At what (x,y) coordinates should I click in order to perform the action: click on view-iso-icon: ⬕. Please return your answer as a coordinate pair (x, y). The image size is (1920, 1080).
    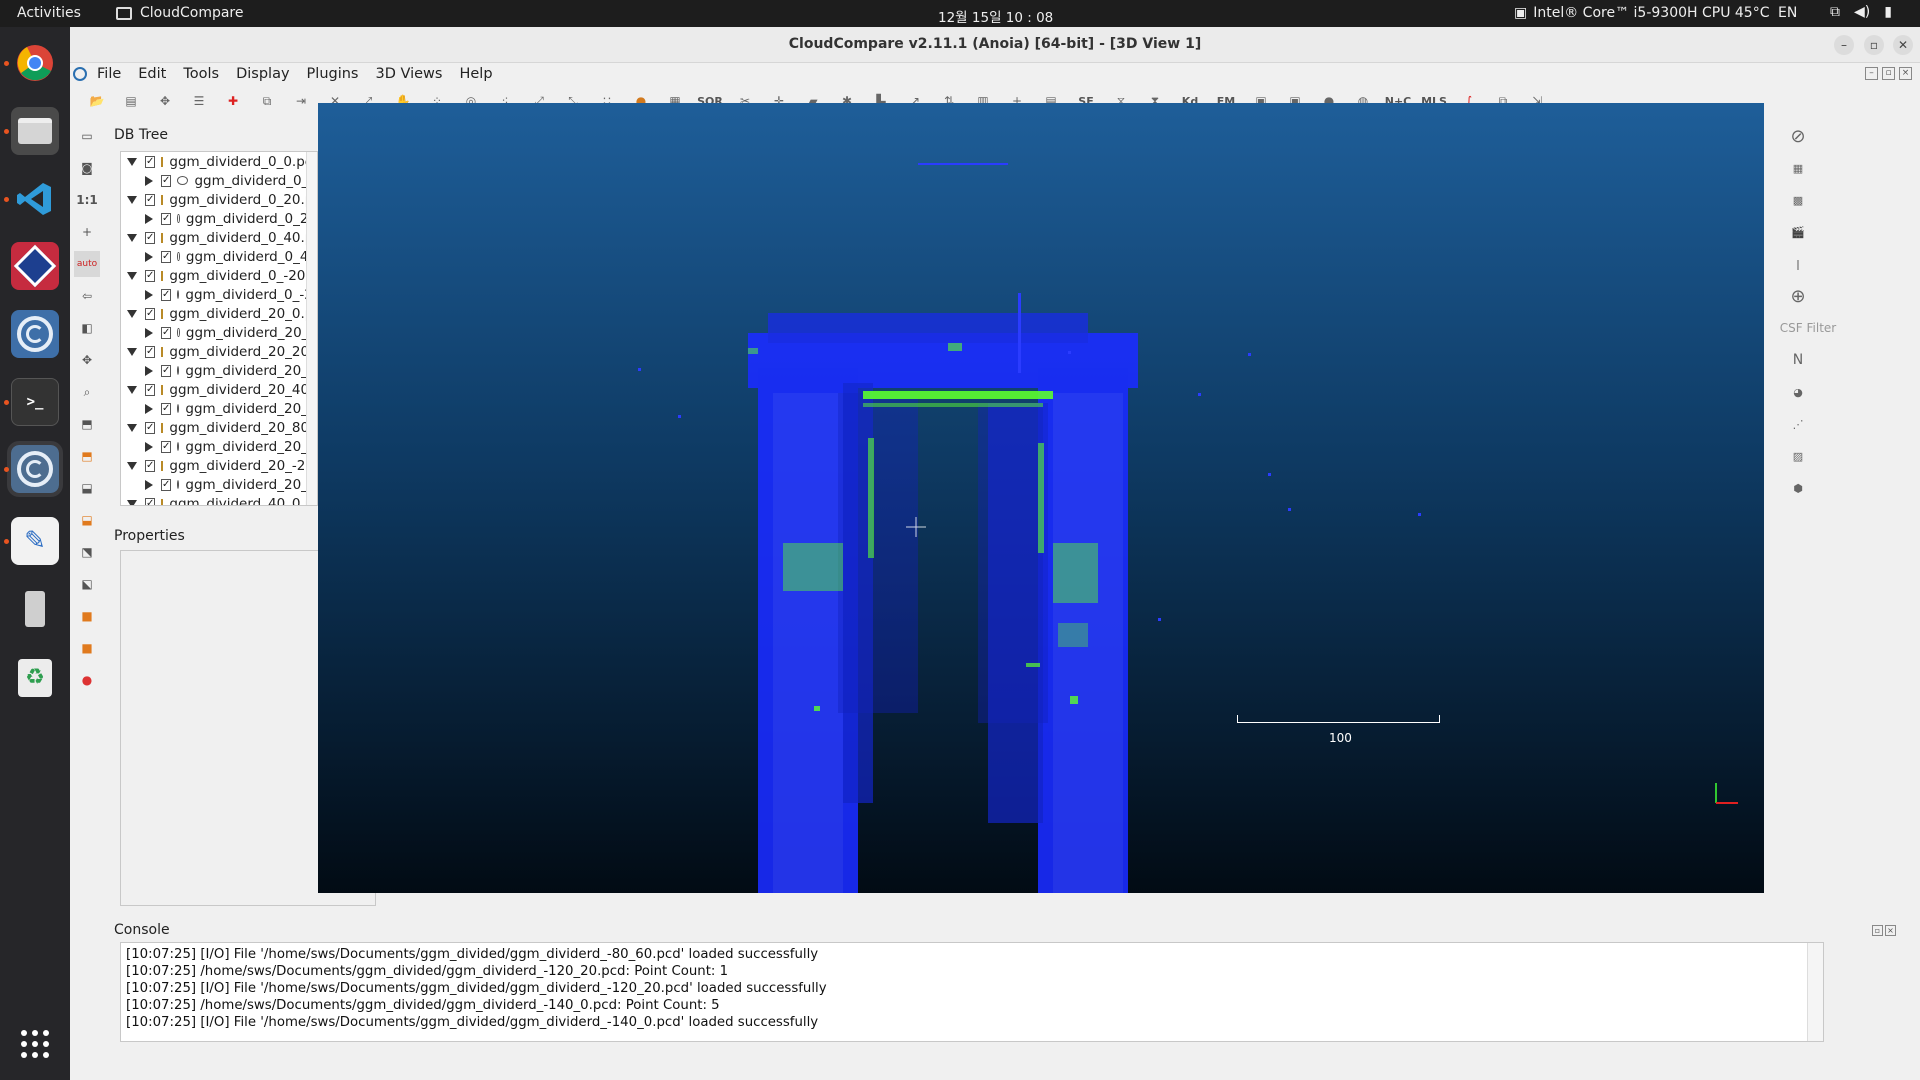
    Looking at the image, I should click on (87, 584).